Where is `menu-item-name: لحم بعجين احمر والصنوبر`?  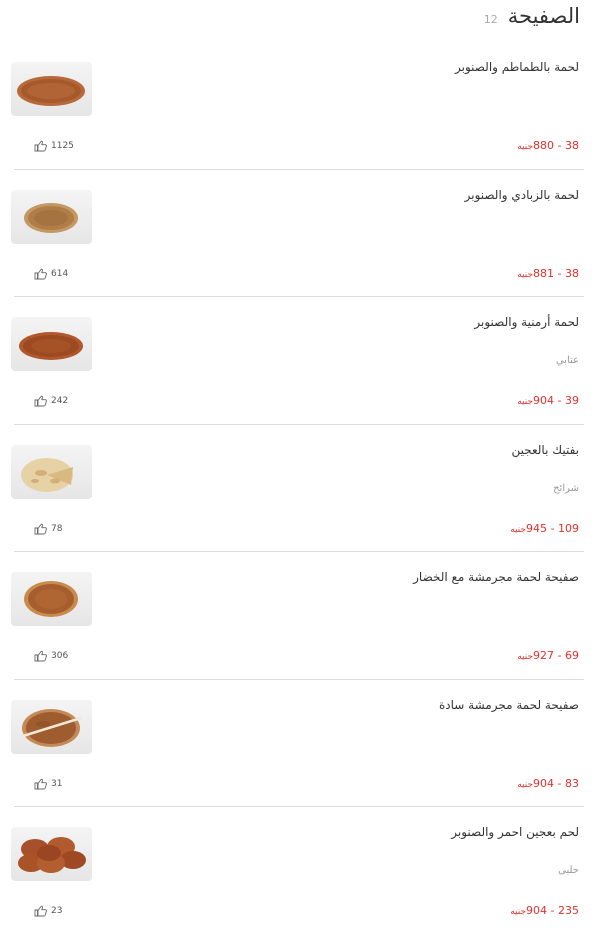 menu-item-name: لحم بعجين احمر والصنوبر is located at coordinates (515, 832).